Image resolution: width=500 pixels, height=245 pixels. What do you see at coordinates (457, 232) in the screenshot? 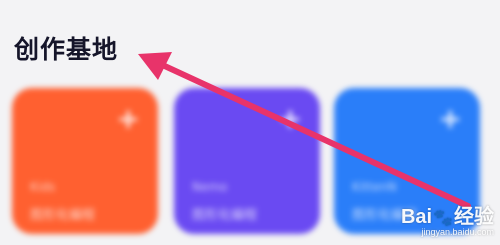
I see `watermark-url: jingyan.baidu.com` at bounding box center [457, 232].